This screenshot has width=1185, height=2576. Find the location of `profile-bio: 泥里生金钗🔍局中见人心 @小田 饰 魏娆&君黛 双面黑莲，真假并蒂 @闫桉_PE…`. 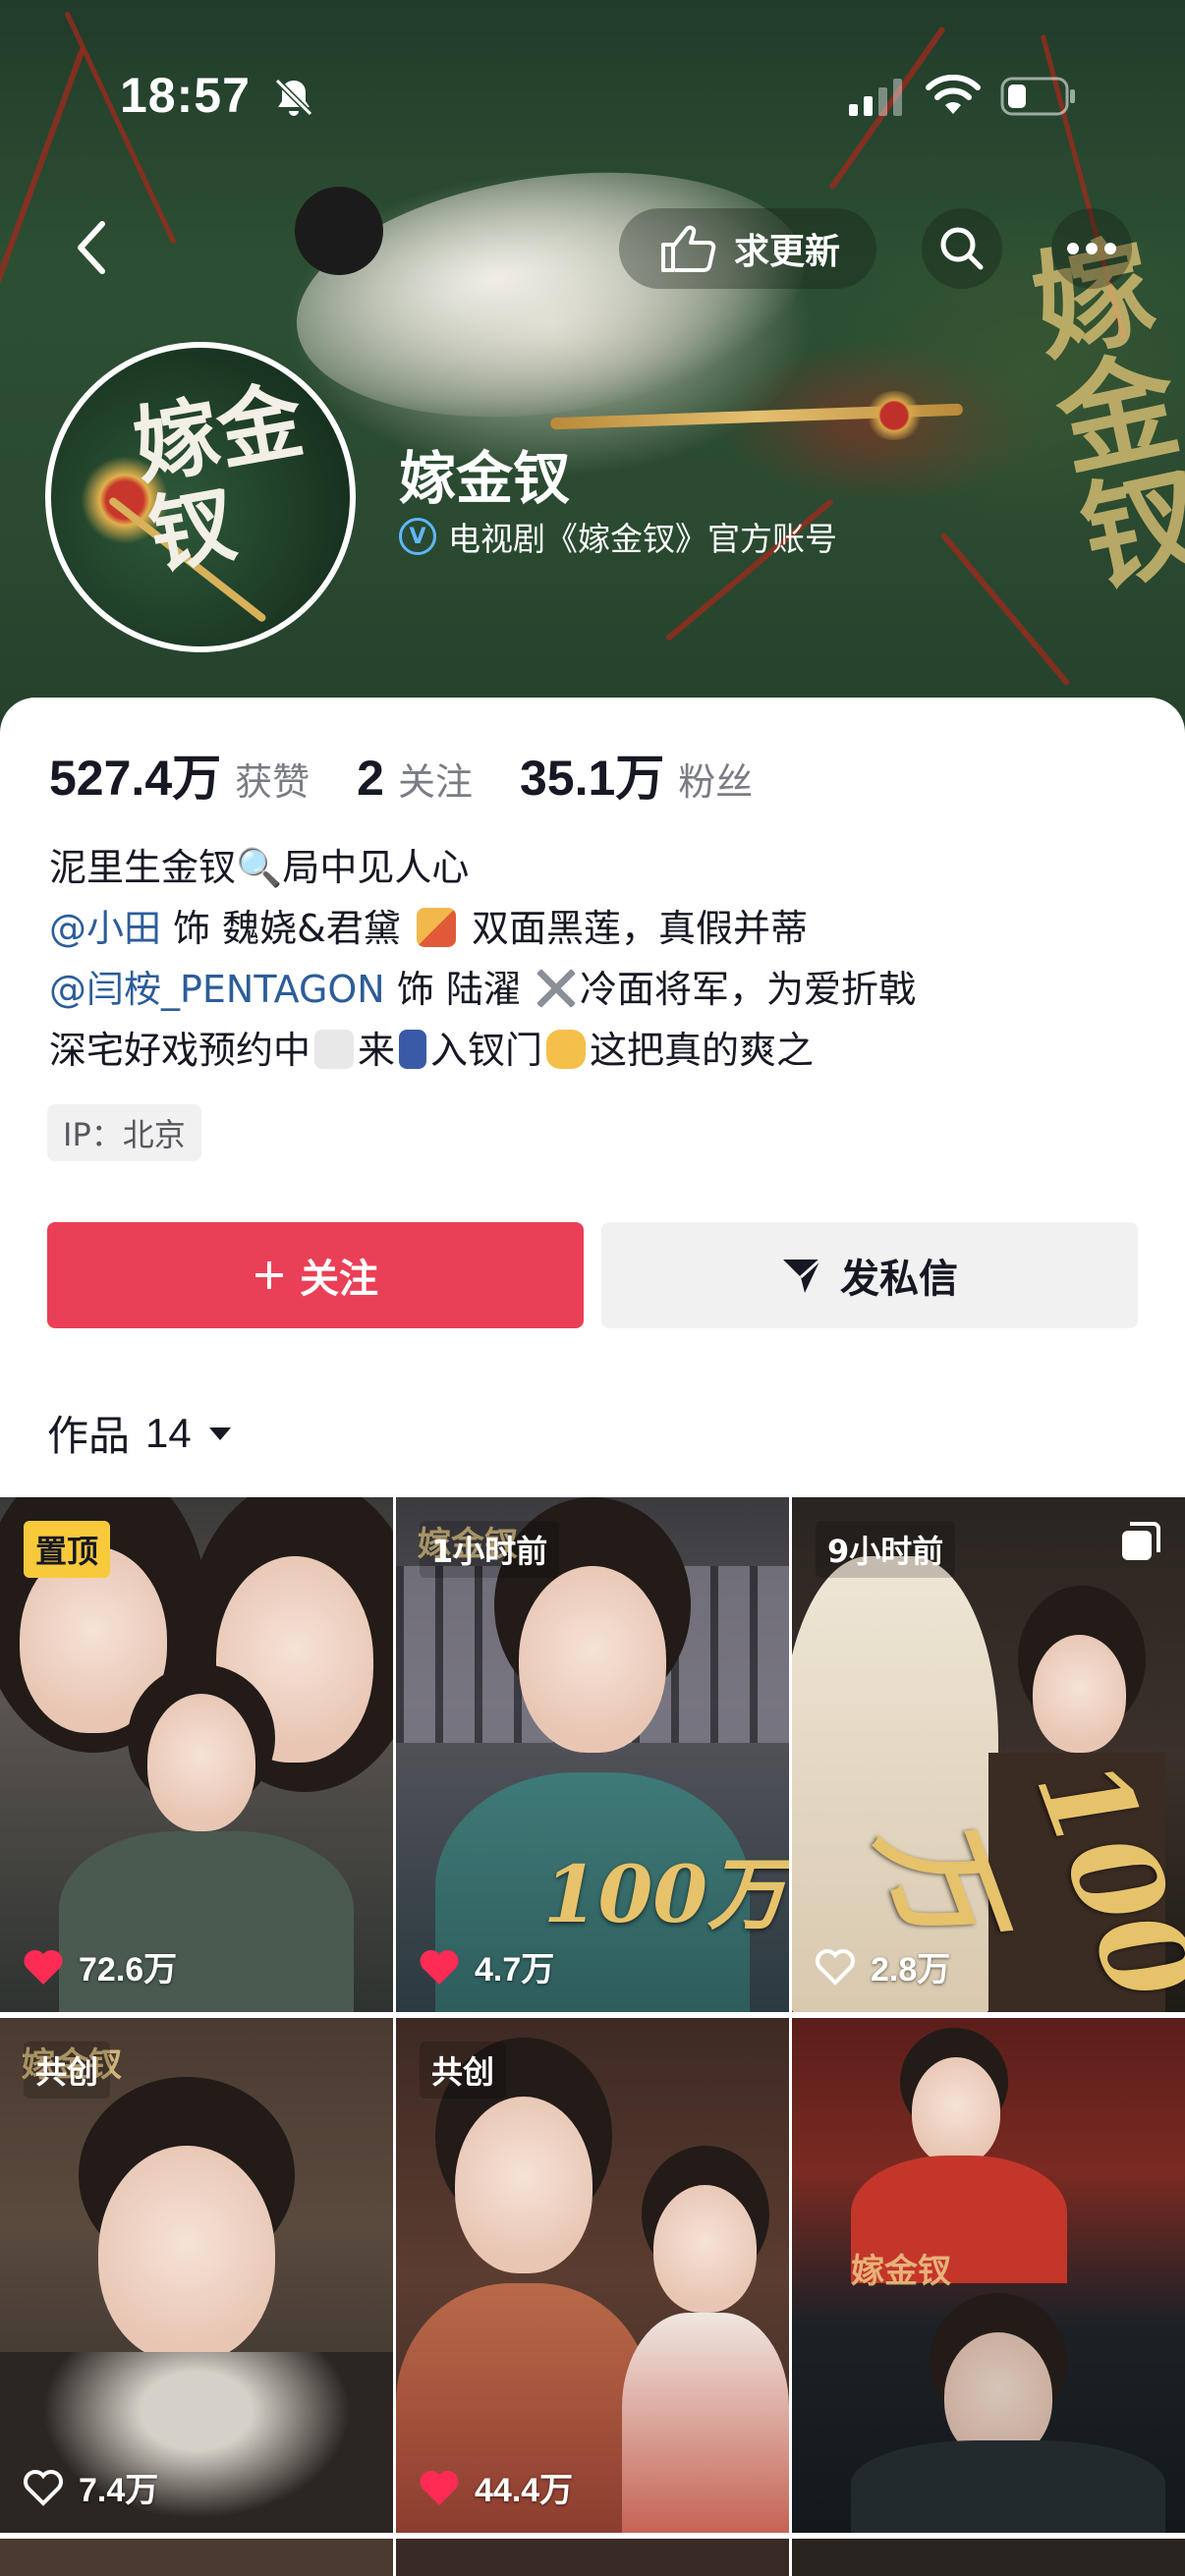

profile-bio: 泥里生金钗🔍局中见人心 @小田 饰 魏娆&君黛 双面黑莲，真假并蒂 @闫桉_PE… is located at coordinates (483, 959).